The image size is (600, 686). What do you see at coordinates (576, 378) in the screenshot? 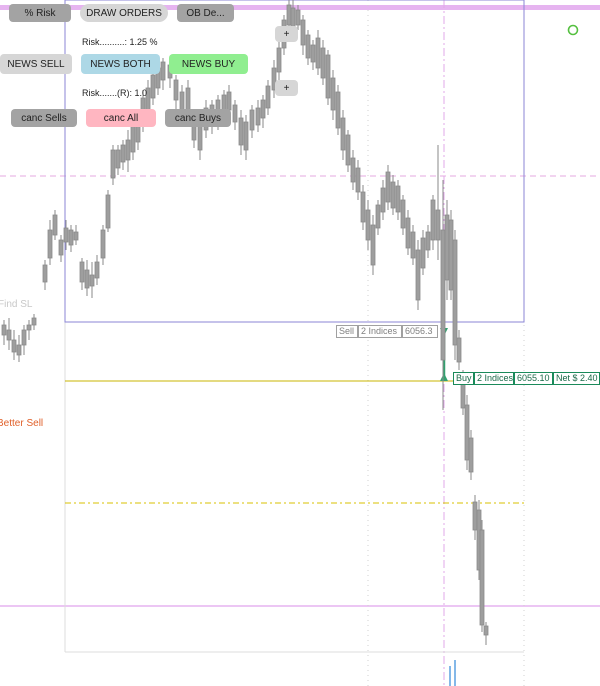
I see `buy-net-label: Net $ 2.40` at bounding box center [576, 378].